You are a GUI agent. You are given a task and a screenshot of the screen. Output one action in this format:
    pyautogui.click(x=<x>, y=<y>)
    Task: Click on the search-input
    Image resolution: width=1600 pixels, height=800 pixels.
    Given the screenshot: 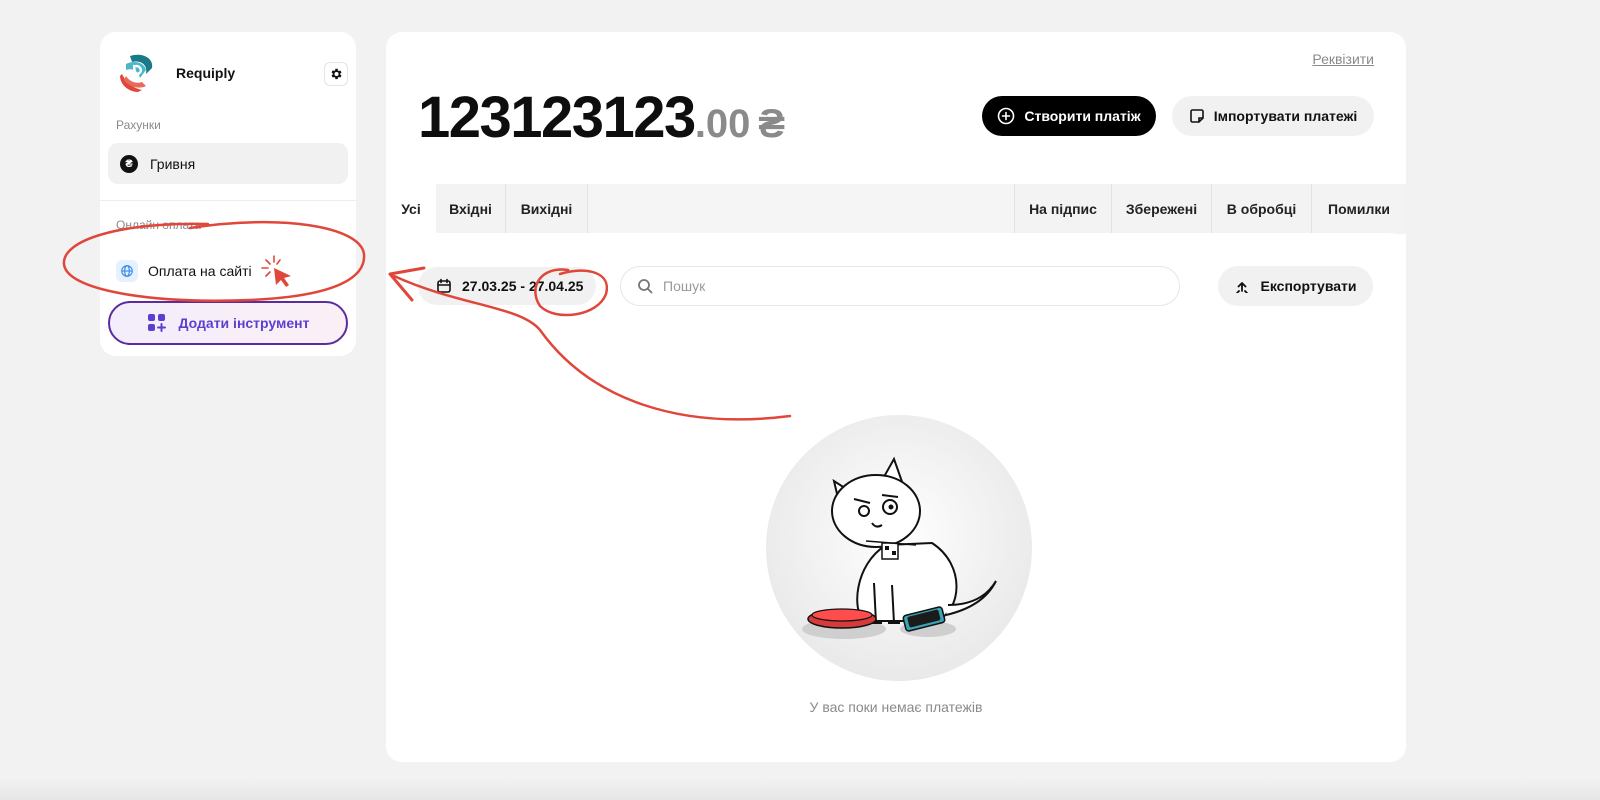 What is the action you would take?
    pyautogui.click(x=903, y=286)
    